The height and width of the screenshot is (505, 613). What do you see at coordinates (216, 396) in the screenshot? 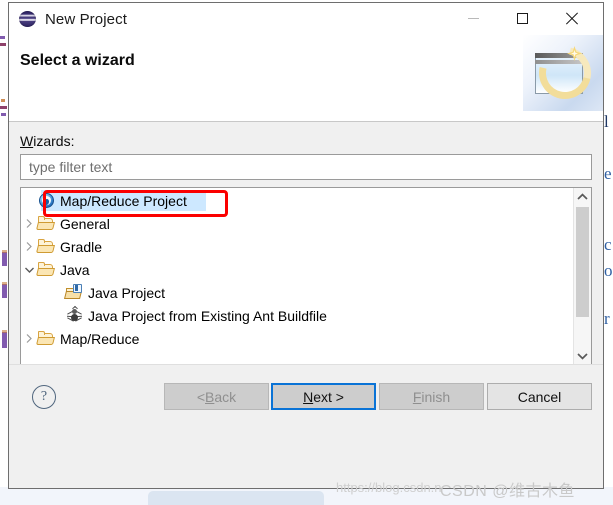
I see `back-button: < Back` at bounding box center [216, 396].